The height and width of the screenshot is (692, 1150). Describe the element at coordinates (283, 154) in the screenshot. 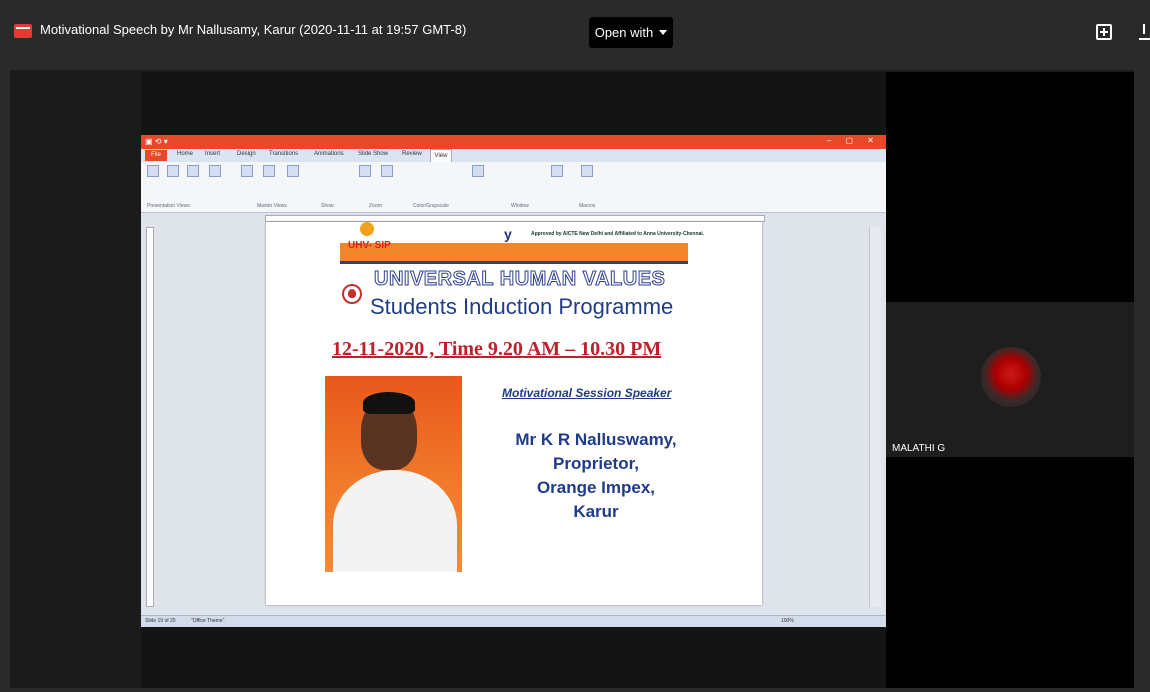

I see `tab-transitions: Transitions` at that location.